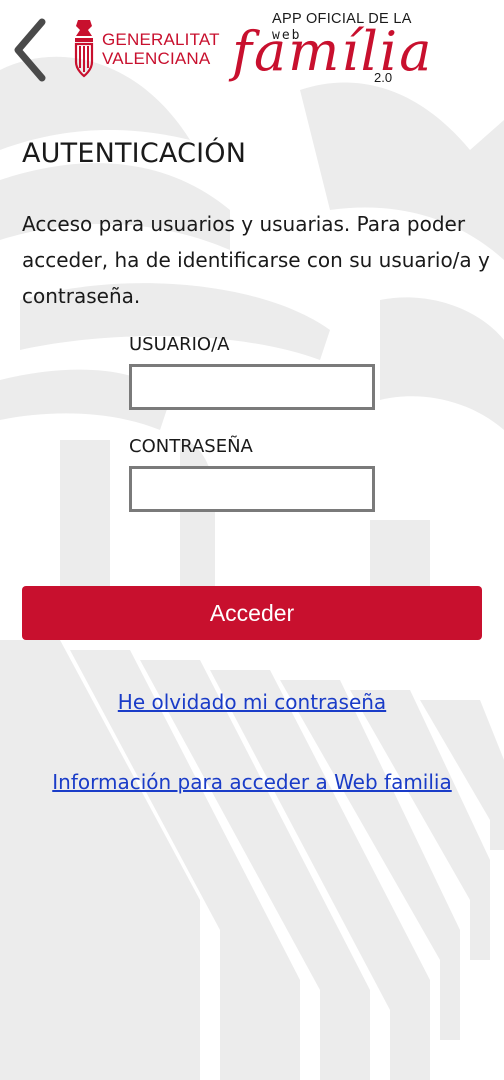  What do you see at coordinates (252, 782) in the screenshot?
I see `info-access-link: Información para acceder a Web familia` at bounding box center [252, 782].